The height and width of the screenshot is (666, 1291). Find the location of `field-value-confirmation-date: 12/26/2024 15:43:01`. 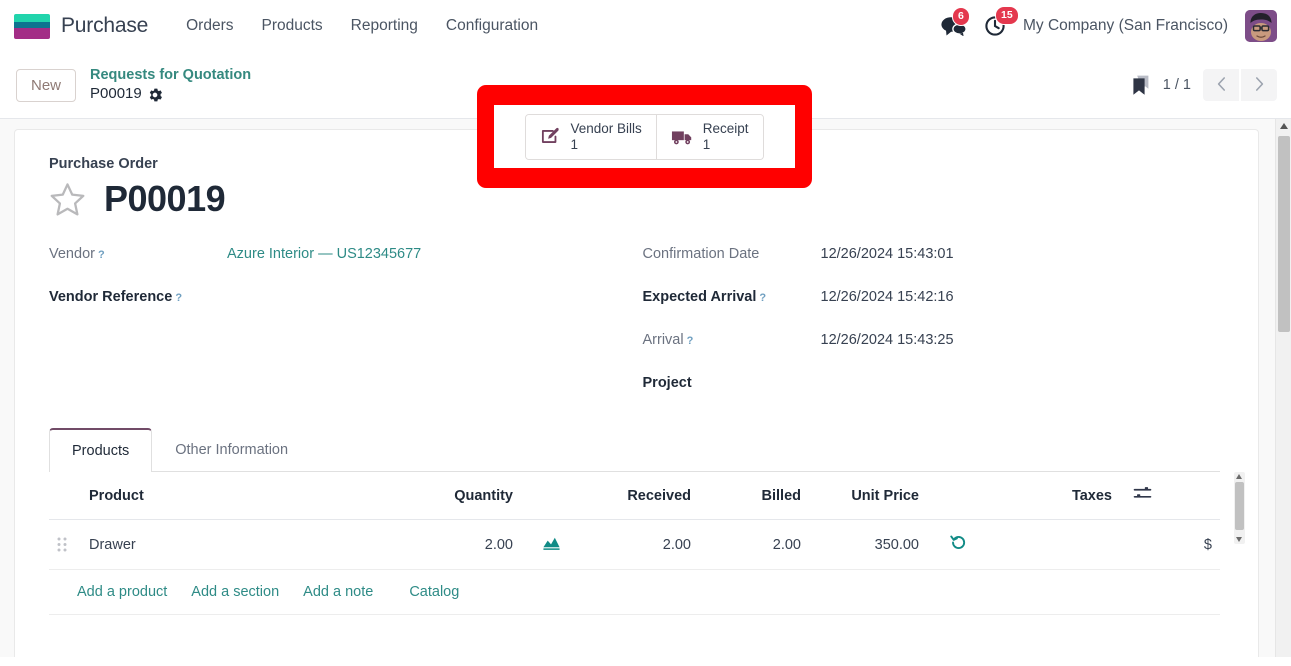

field-value-confirmation-date: 12/26/2024 15:43:01 is located at coordinates (887, 254).